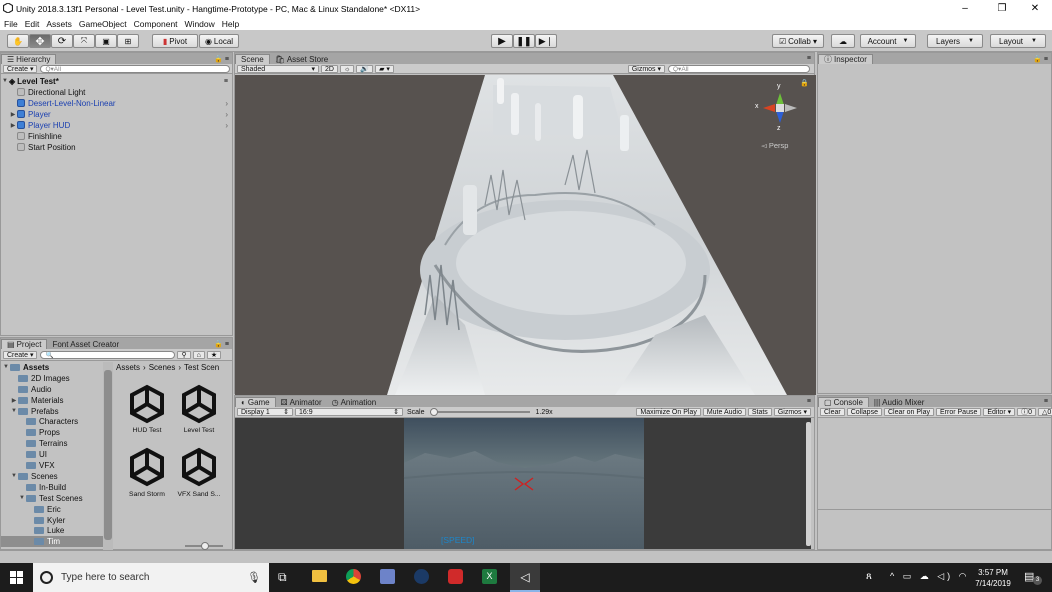  Describe the element at coordinates (808, 484) in the screenshot. I see `game-scrollbar` at that location.